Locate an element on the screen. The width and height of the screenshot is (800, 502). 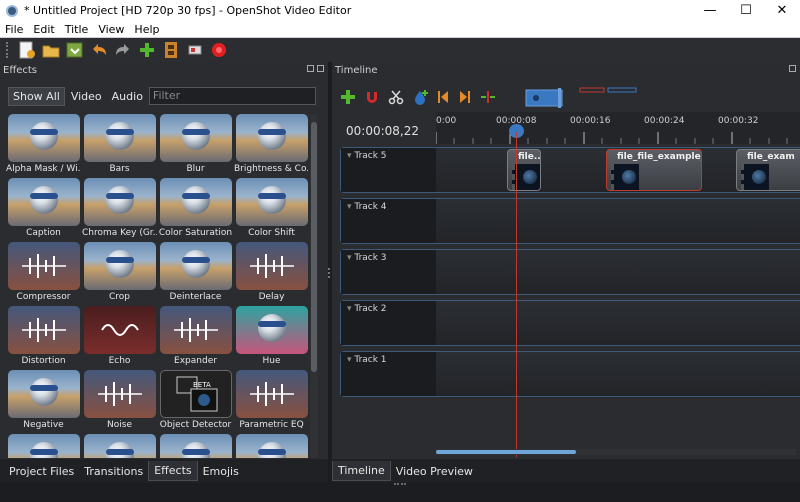
track-name: Track 4 is located at coordinates (366, 207).